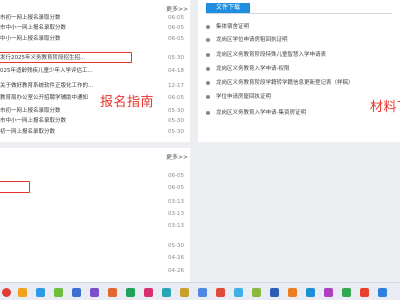 This screenshot has width=400, height=300. I want to click on file-item: 龙岗区义务教育阶段学籍转学籍信息更新登记表（样稿）, so click(280, 83).